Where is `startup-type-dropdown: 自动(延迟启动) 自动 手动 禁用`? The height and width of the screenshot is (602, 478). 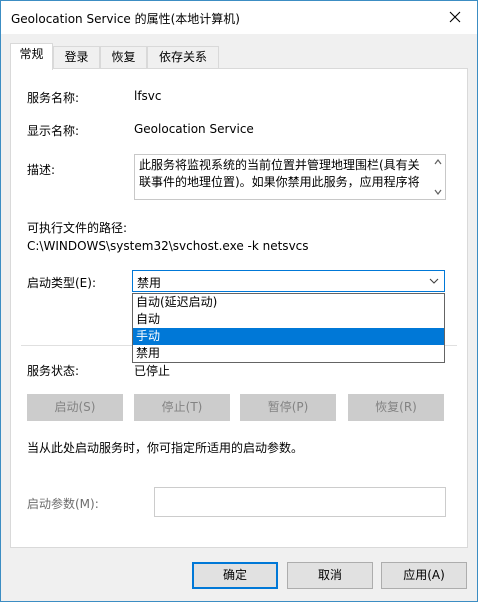
startup-type-dropdown: 自动(延迟启动) 自动 手动 禁用 is located at coordinates (288, 328).